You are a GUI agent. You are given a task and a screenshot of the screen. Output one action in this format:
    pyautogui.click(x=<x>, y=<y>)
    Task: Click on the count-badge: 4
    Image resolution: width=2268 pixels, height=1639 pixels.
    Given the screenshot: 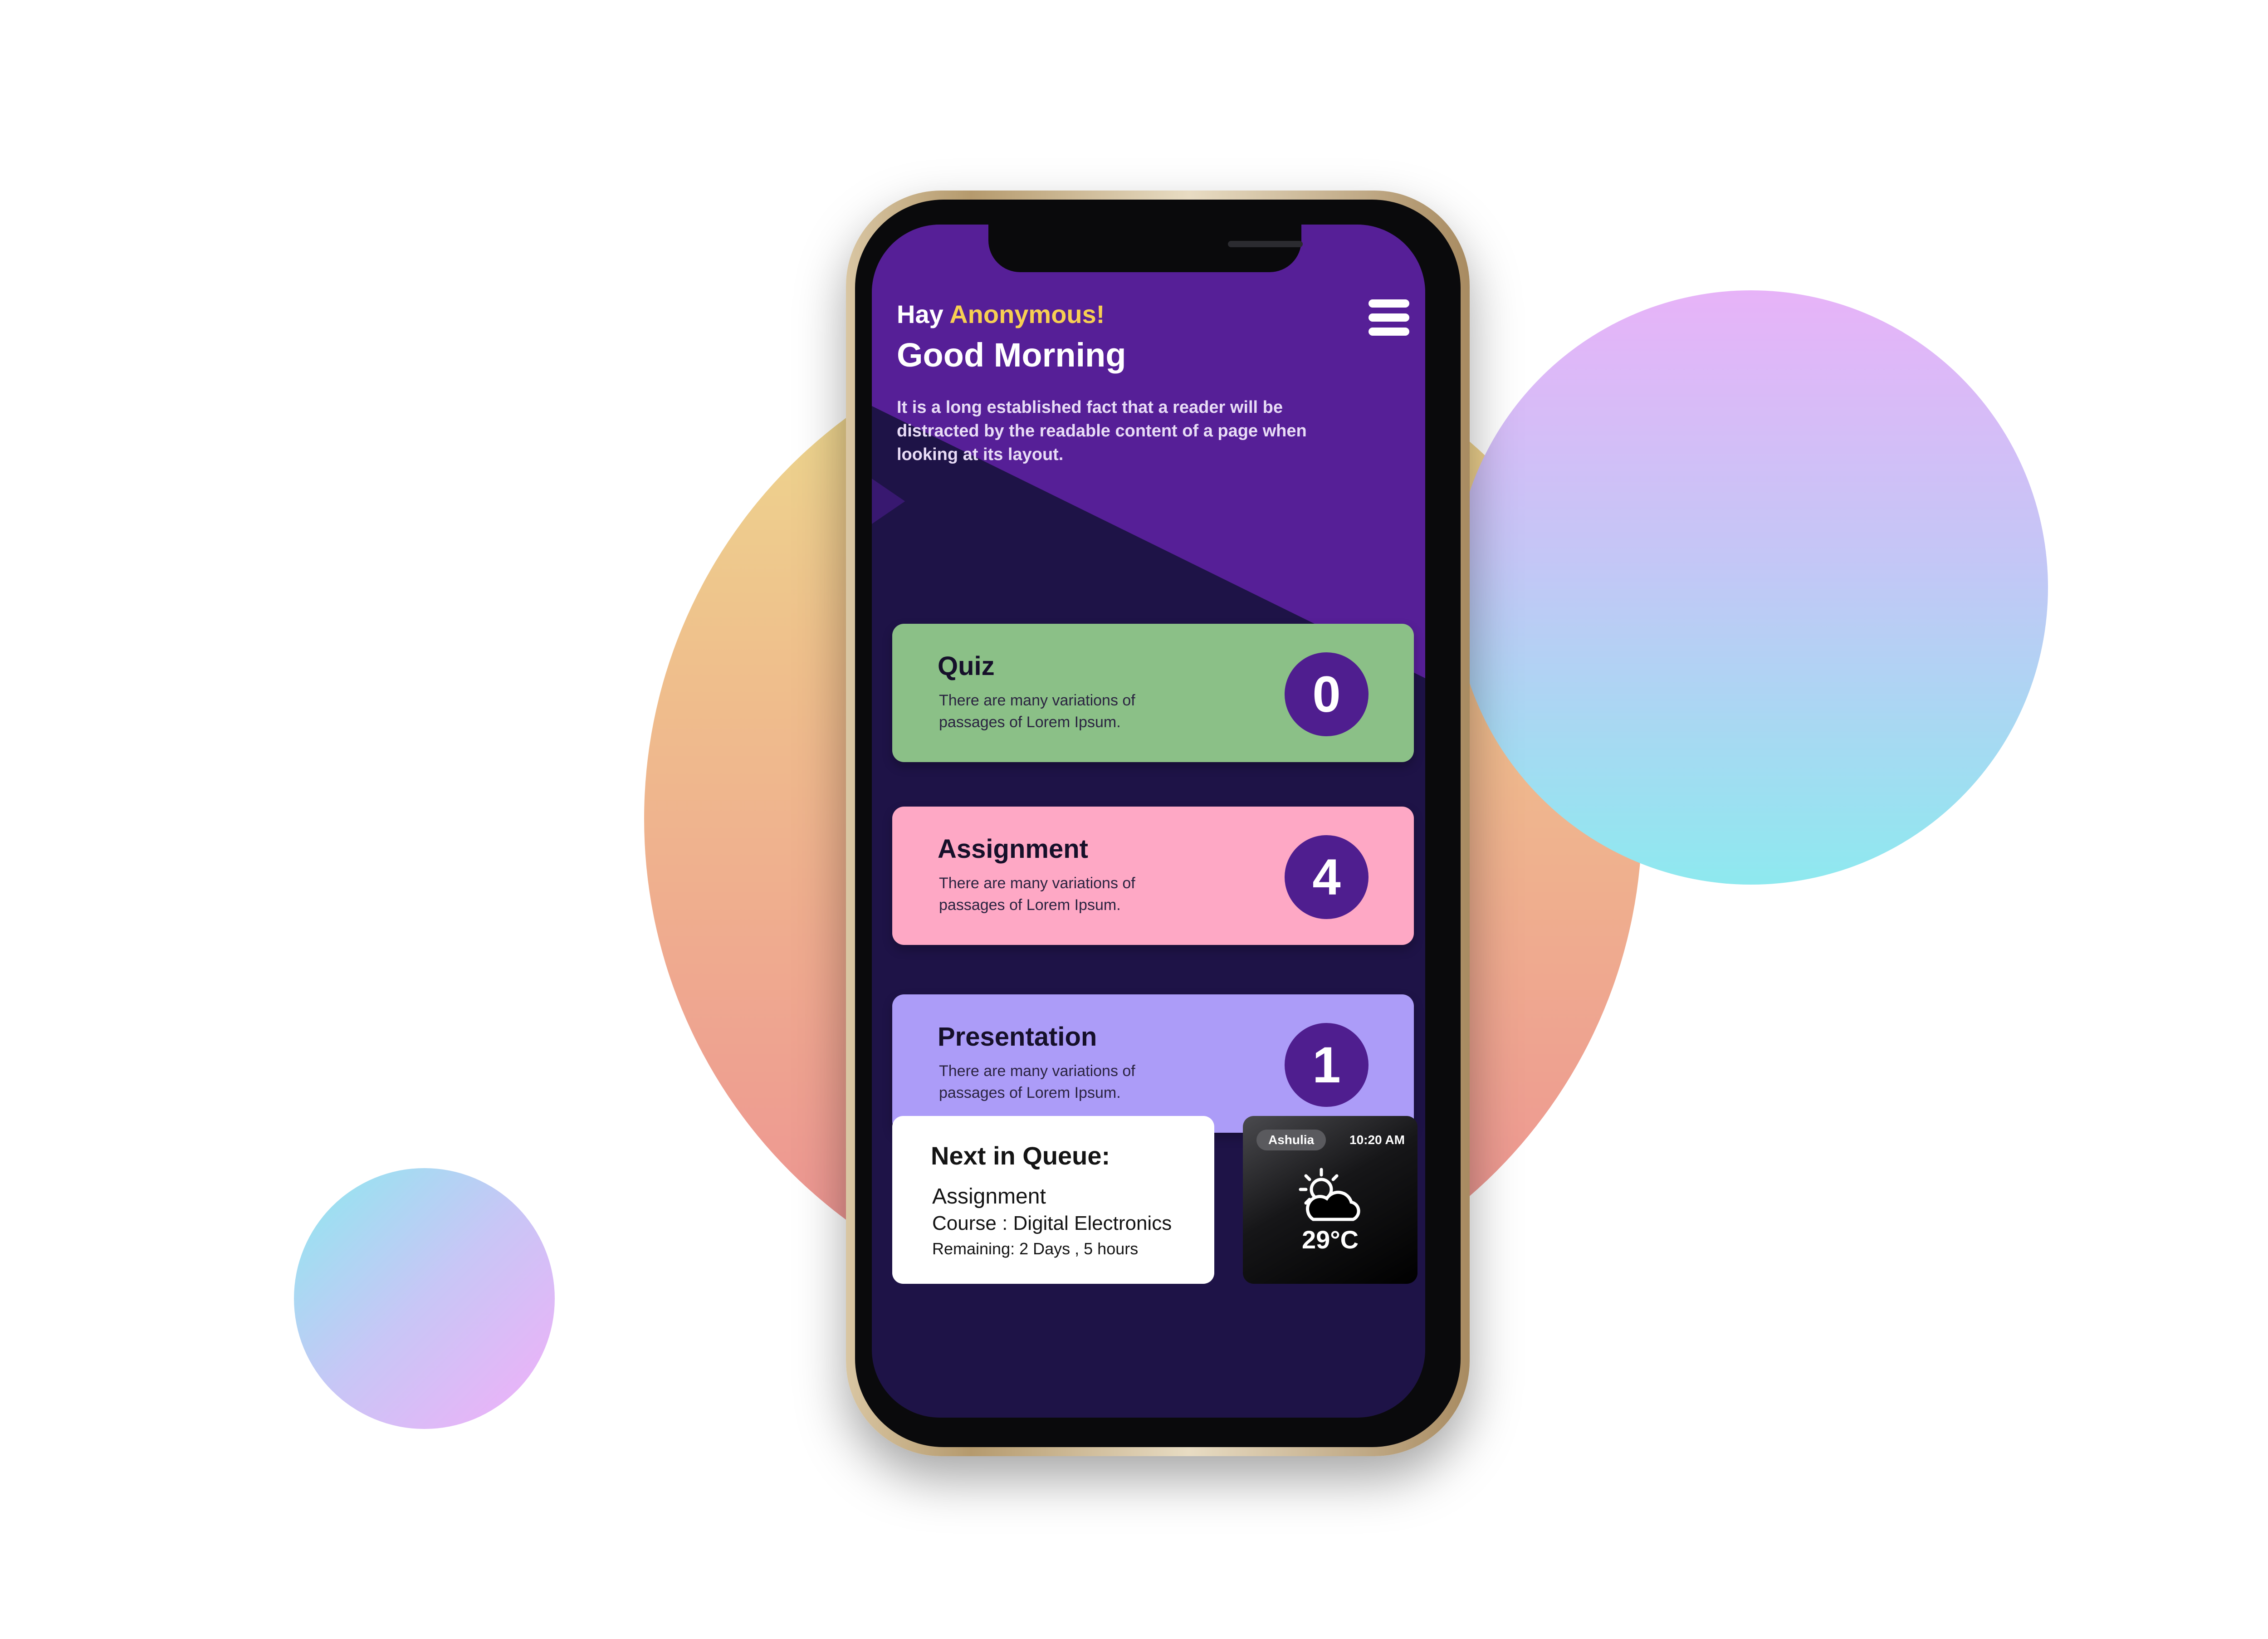 What is the action you would take?
    pyautogui.click(x=1327, y=877)
    